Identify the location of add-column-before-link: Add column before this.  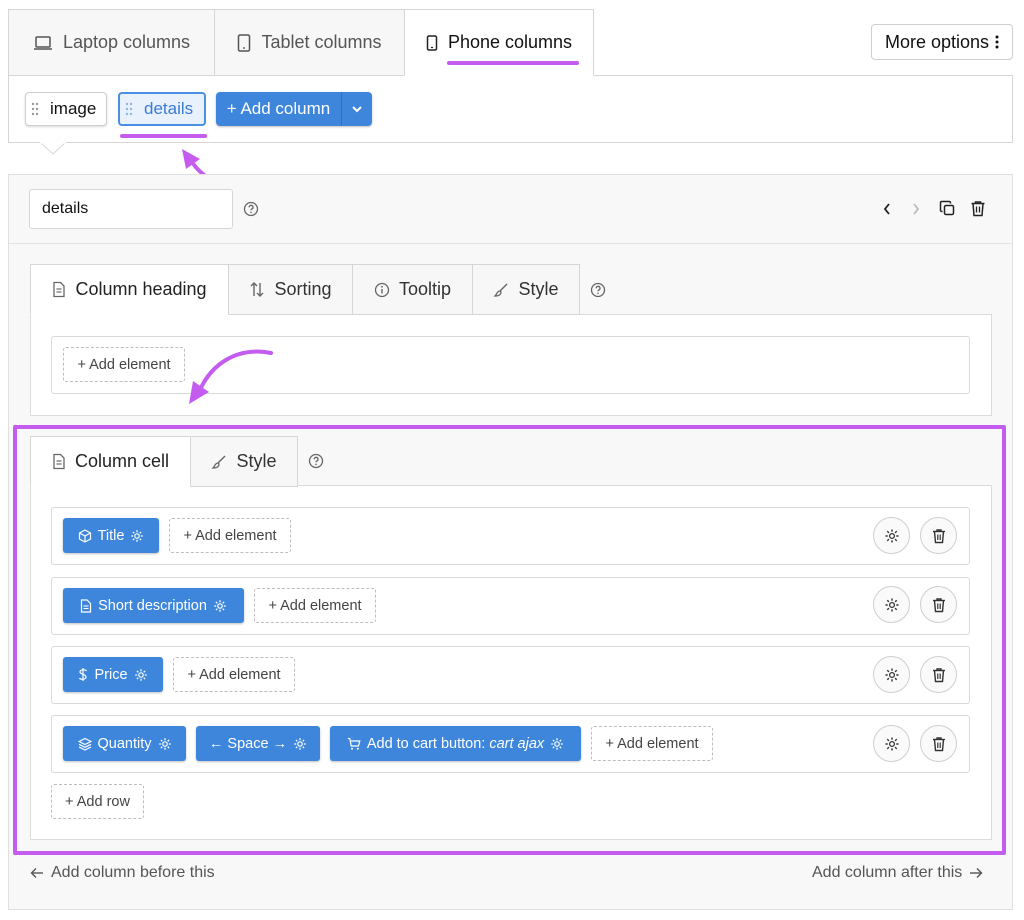
(122, 873).